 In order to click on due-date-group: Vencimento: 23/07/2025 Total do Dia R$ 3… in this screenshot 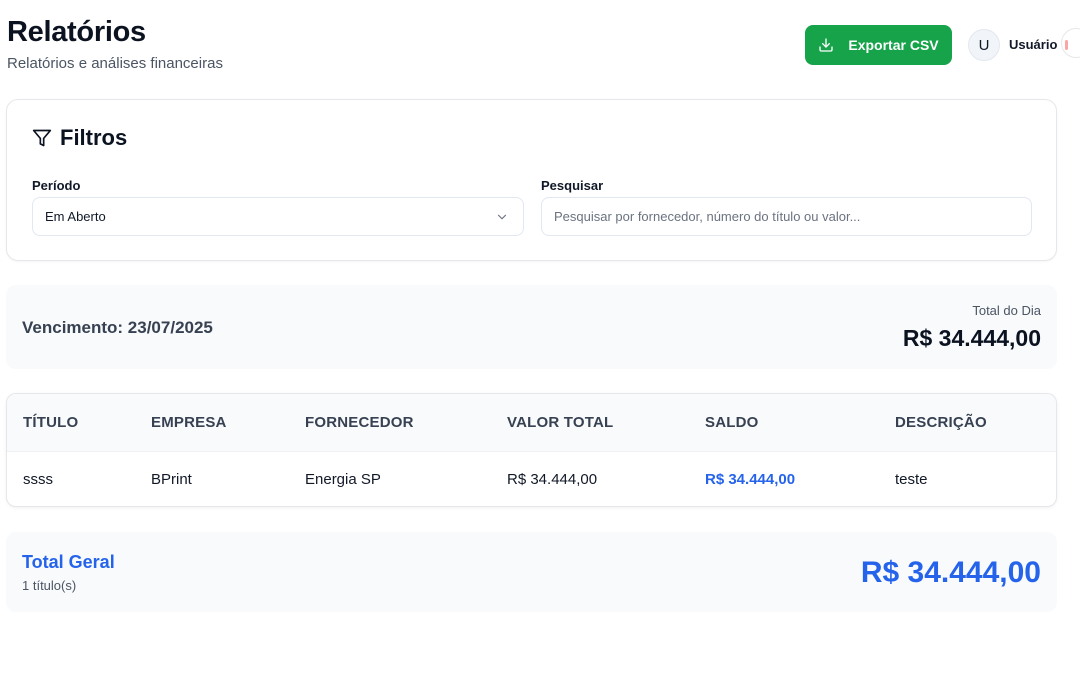, I will do `click(531, 327)`.